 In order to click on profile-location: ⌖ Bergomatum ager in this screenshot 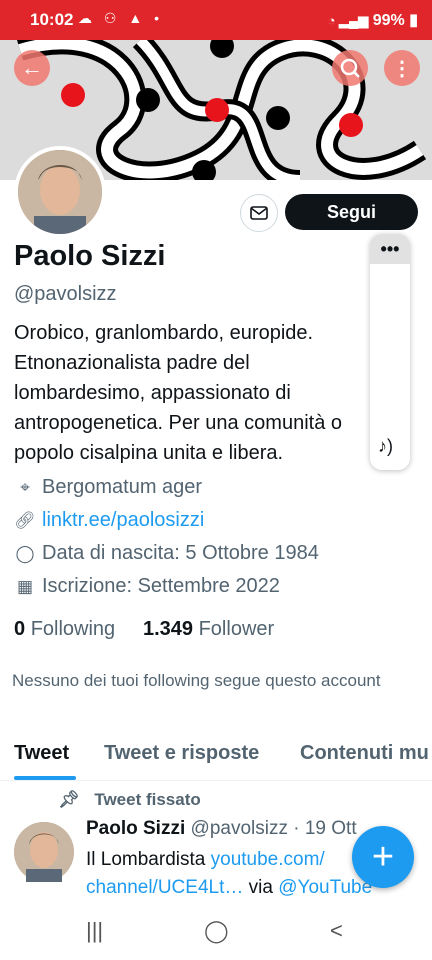, I will do `click(108, 487)`.